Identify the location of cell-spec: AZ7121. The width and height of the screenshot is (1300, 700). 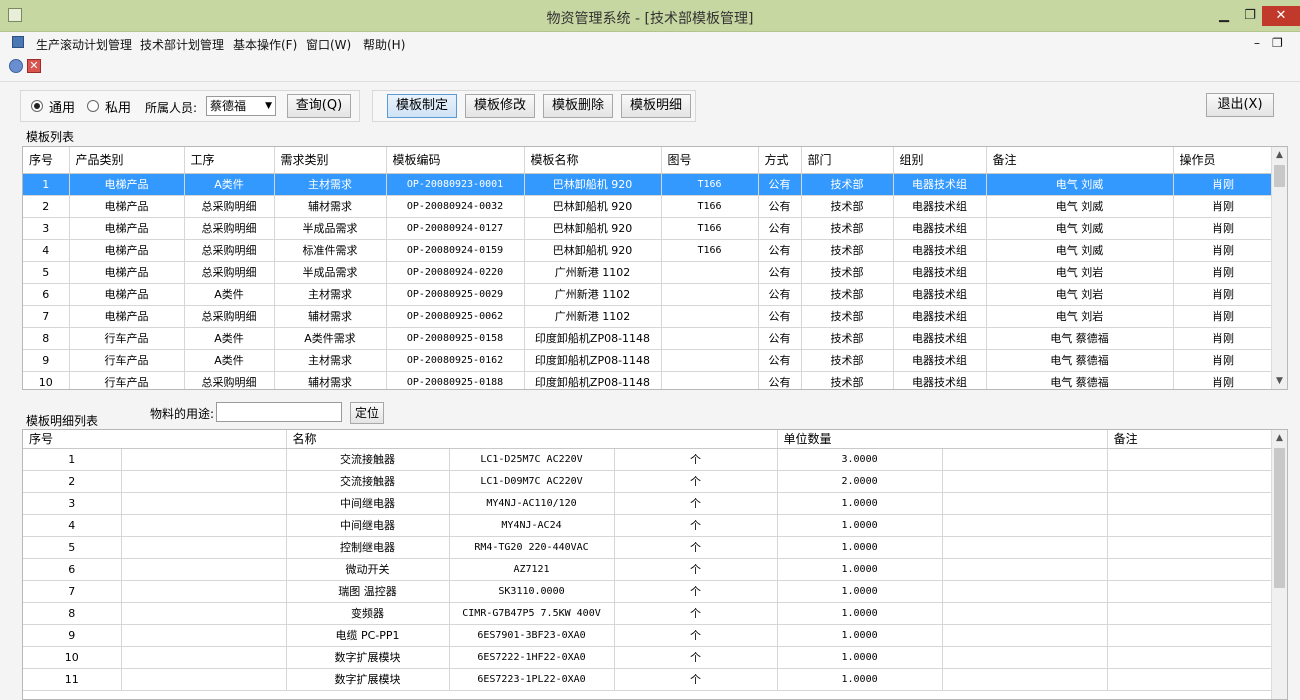
(532, 569).